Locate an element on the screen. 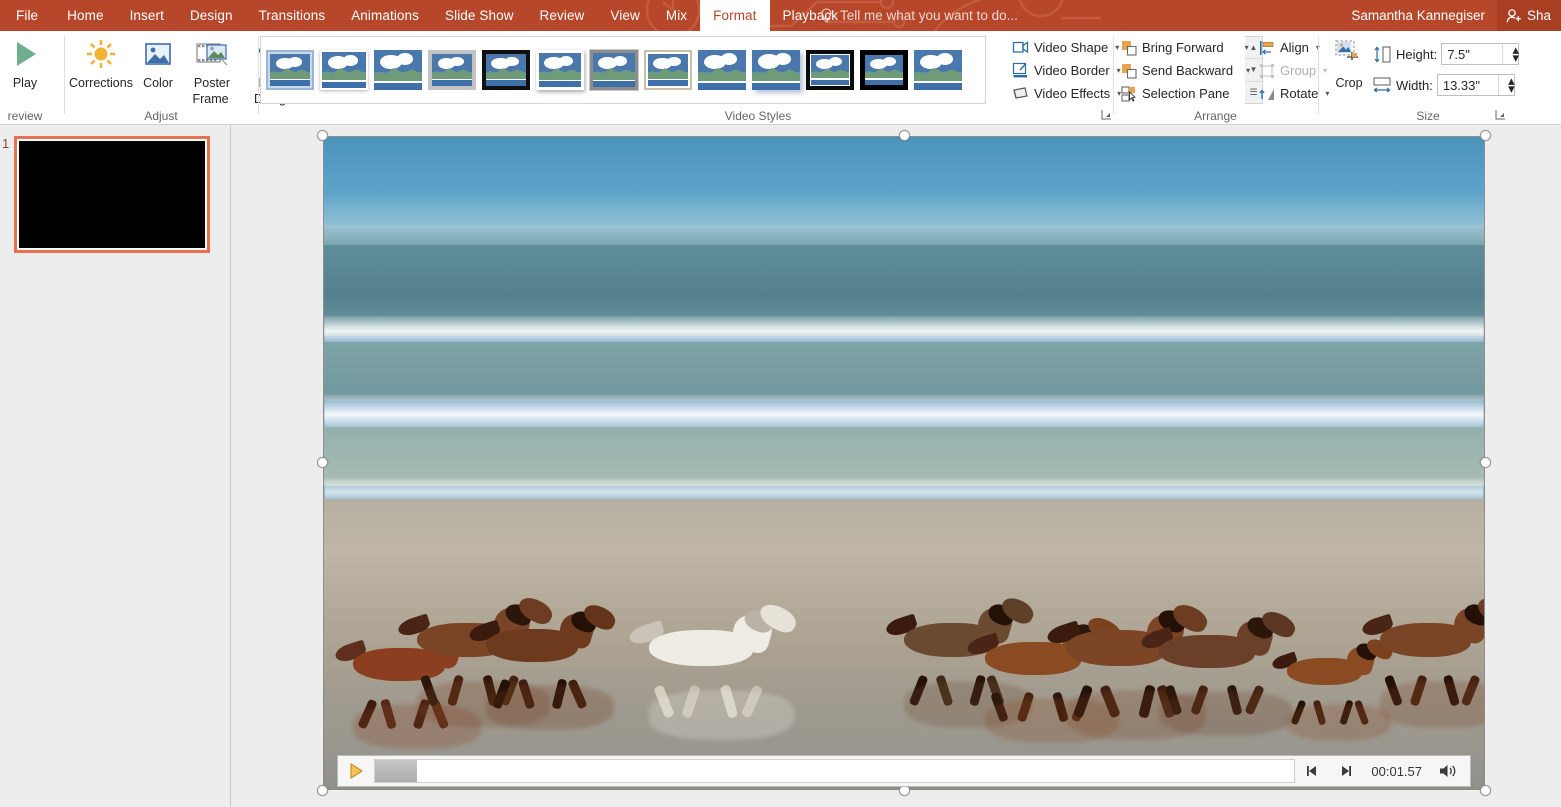  width-spin-down-icon: ▾ is located at coordinates (1509, 88).